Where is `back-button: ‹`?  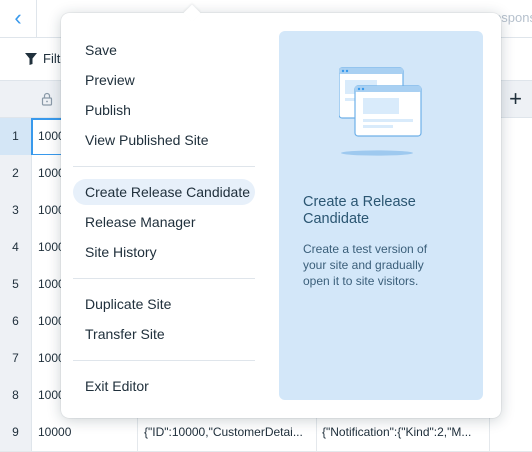 back-button: ‹ is located at coordinates (18, 18).